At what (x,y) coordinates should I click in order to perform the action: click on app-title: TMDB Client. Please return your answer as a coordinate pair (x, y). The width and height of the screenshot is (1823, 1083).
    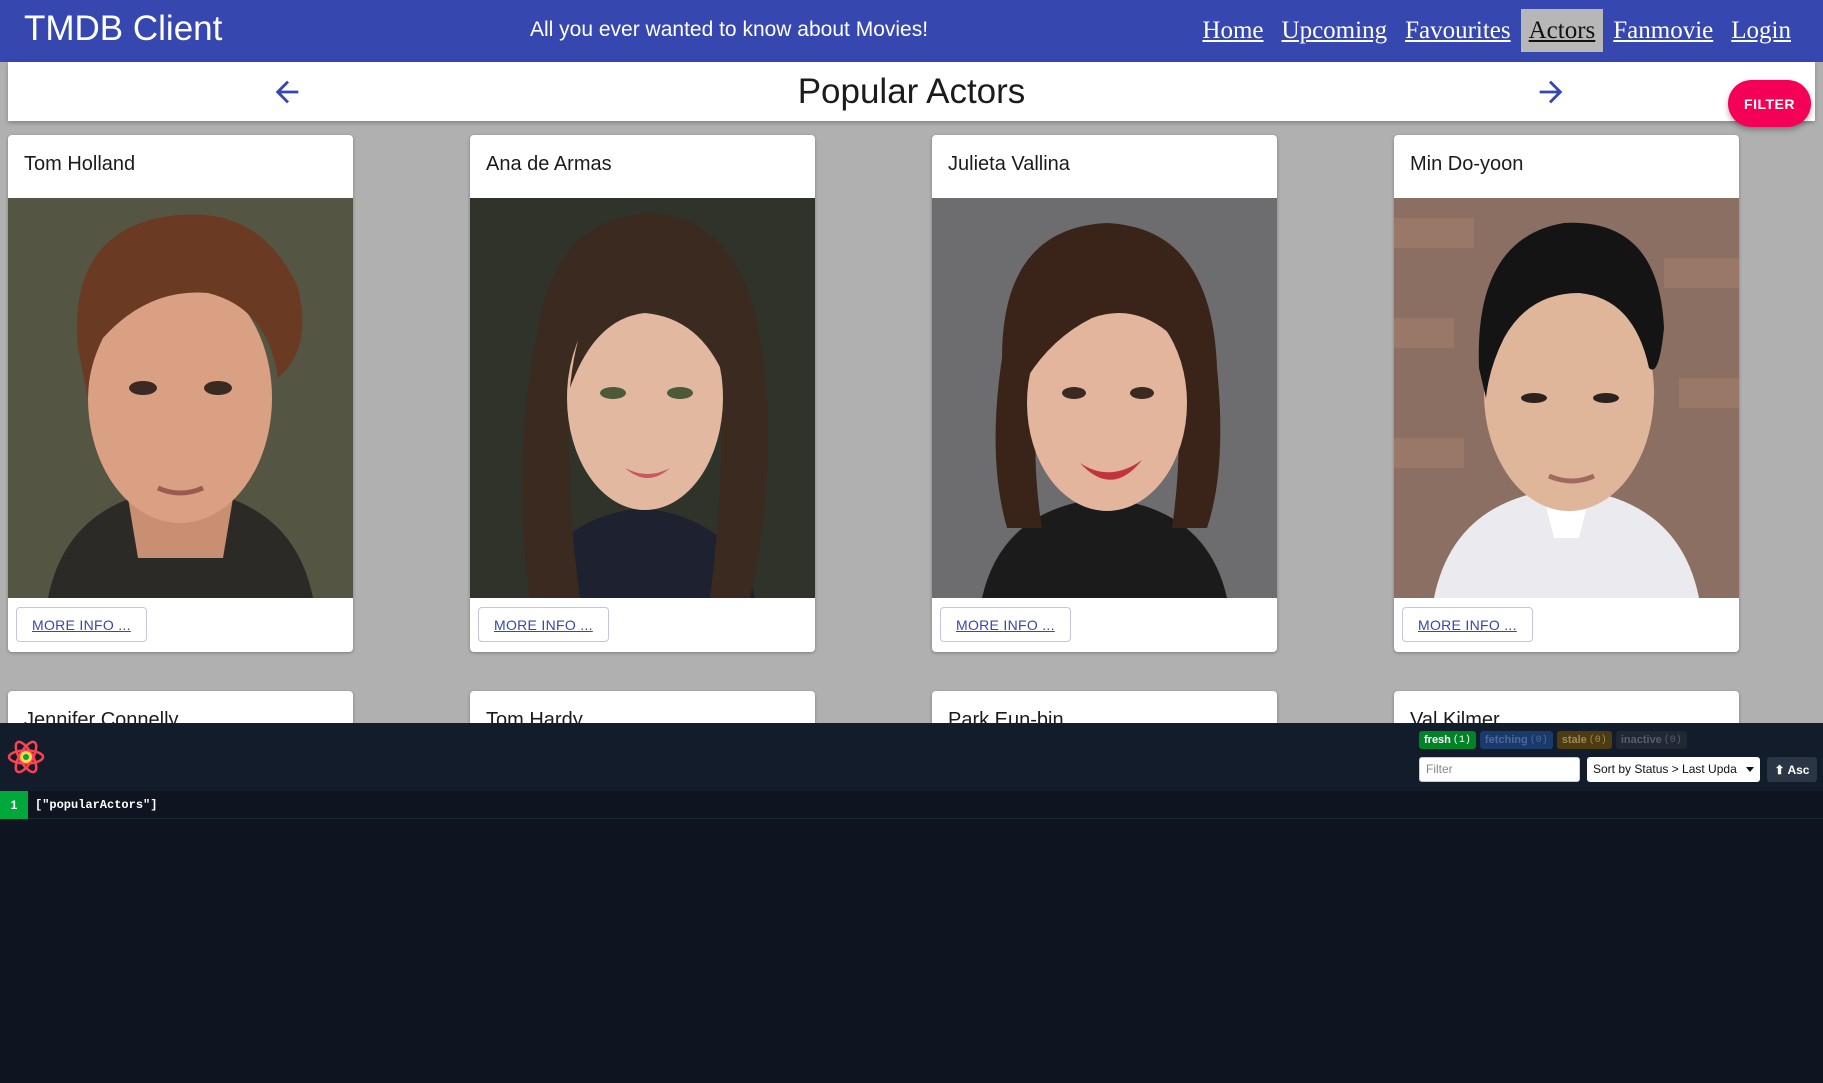
    Looking at the image, I should click on (123, 28).